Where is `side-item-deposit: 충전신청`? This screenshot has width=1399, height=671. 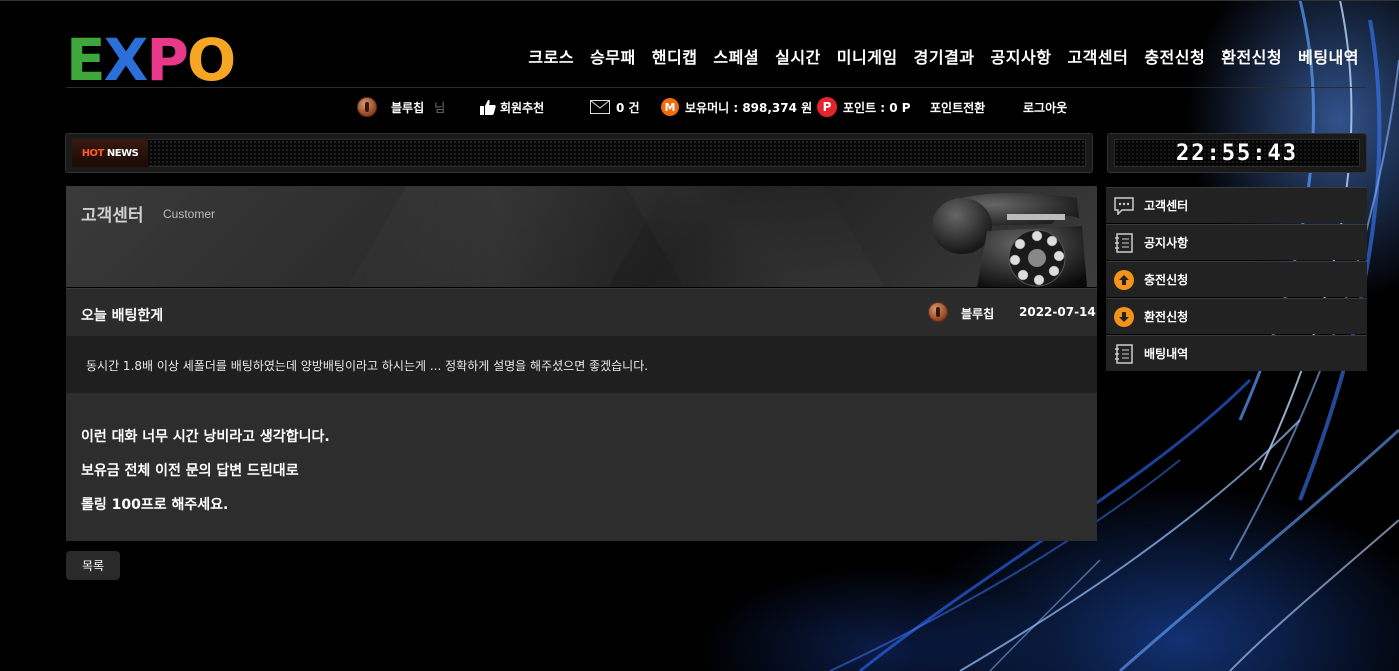
side-item-deposit: 충전신청 is located at coordinates (1236, 279).